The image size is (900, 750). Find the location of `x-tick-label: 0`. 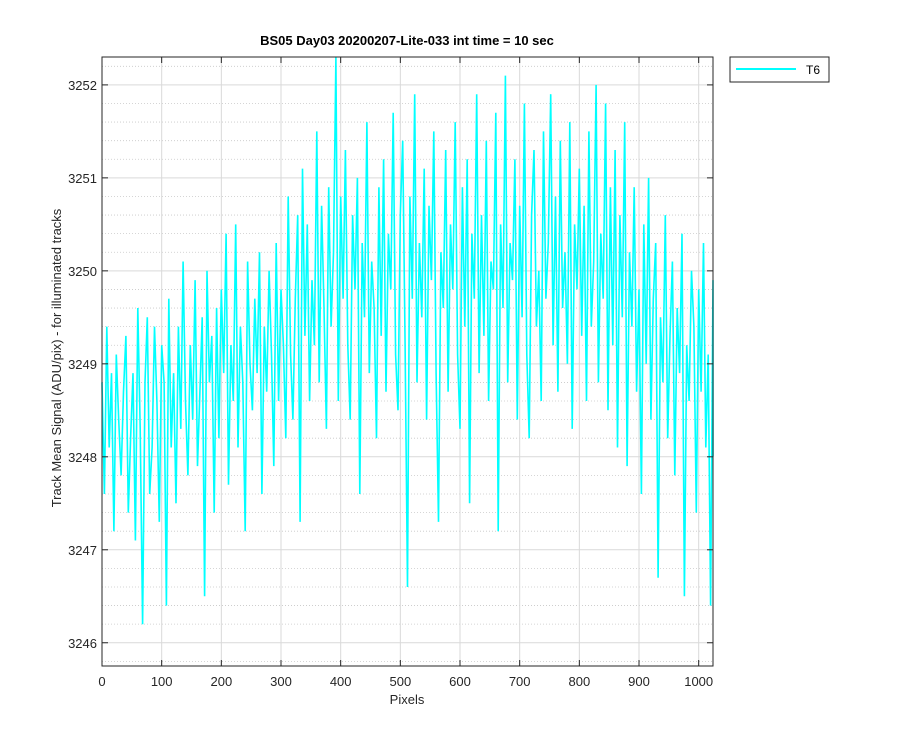

x-tick-label: 0 is located at coordinates (101, 681).